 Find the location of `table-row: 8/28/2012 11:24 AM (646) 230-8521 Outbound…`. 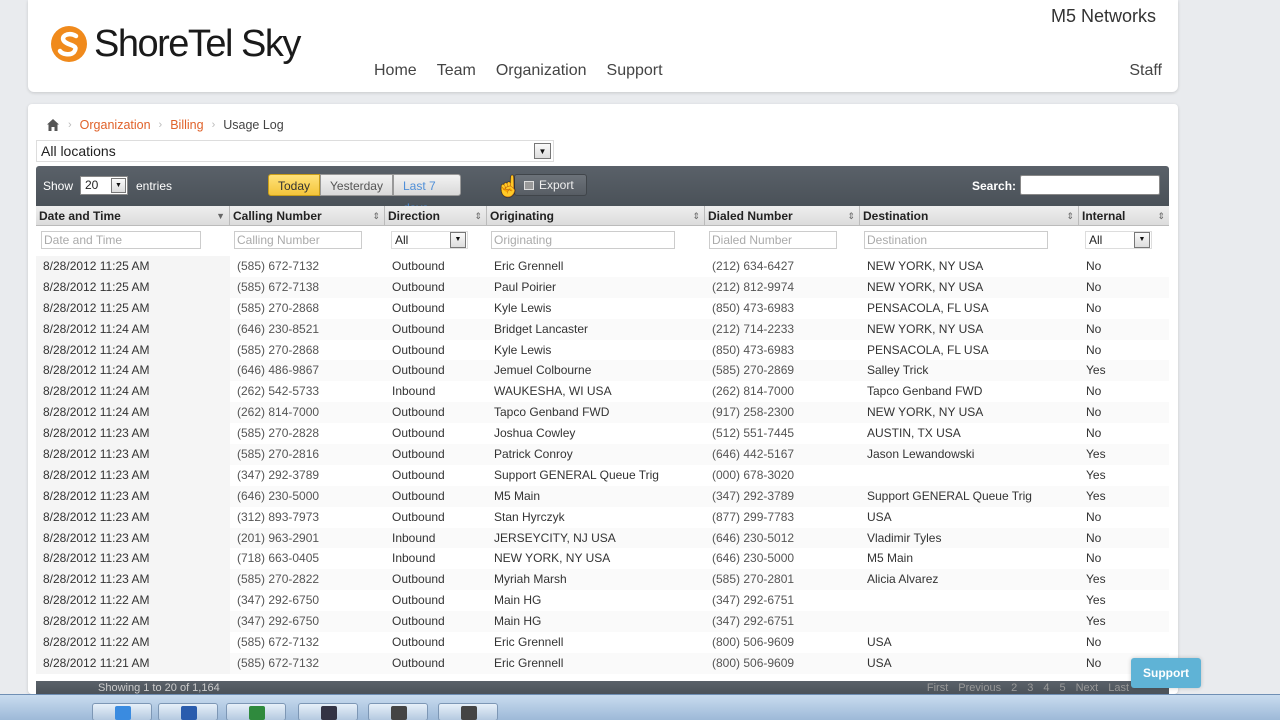

table-row: 8/28/2012 11:24 AM (646) 230-8521 Outbound… is located at coordinates (602, 329).